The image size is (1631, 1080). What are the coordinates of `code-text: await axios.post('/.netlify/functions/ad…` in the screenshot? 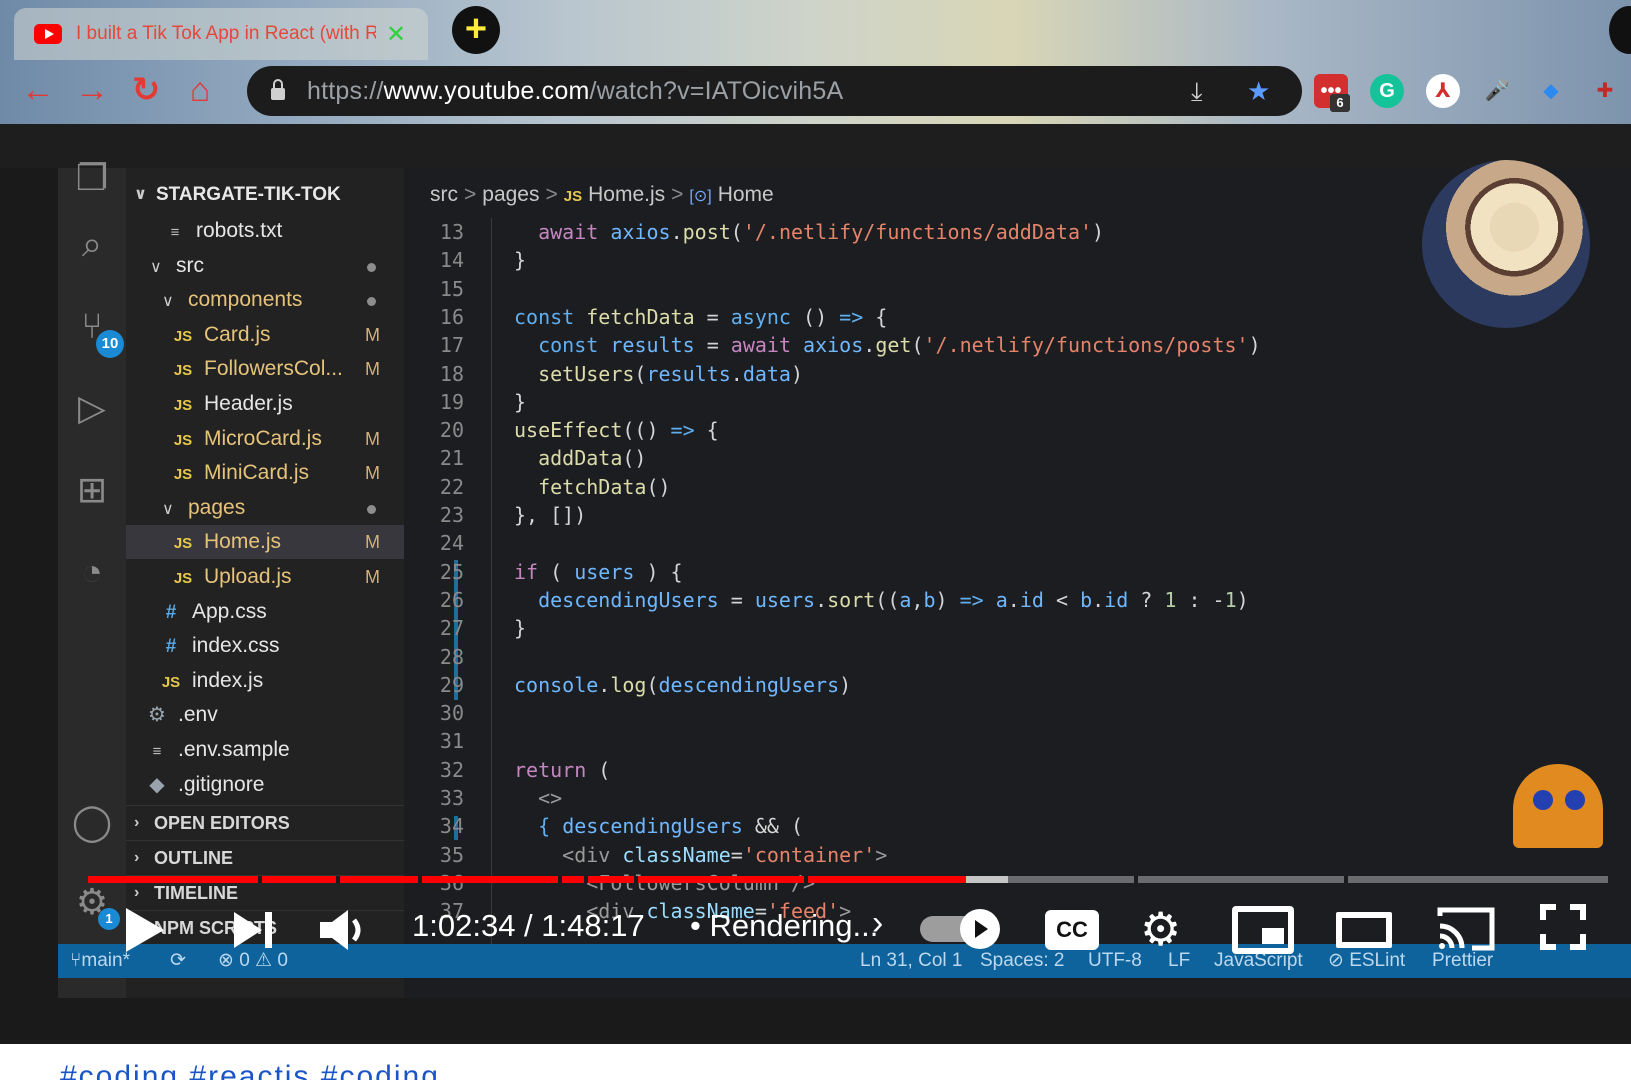 It's located at (821, 232).